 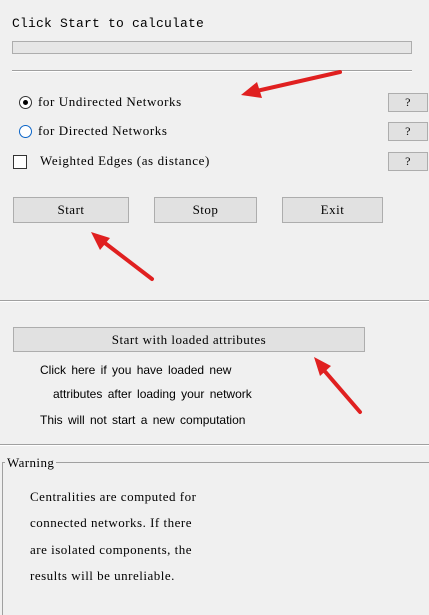 I want to click on info-line-1: Click here if you have loaded new, so click(x=136, y=370).